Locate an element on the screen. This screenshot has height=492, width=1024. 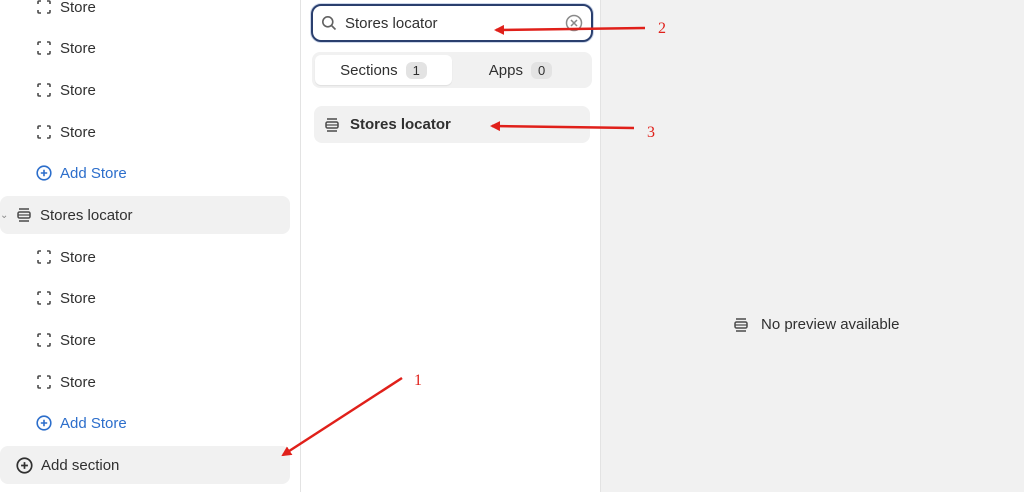
search-box is located at coordinates (452, 23).